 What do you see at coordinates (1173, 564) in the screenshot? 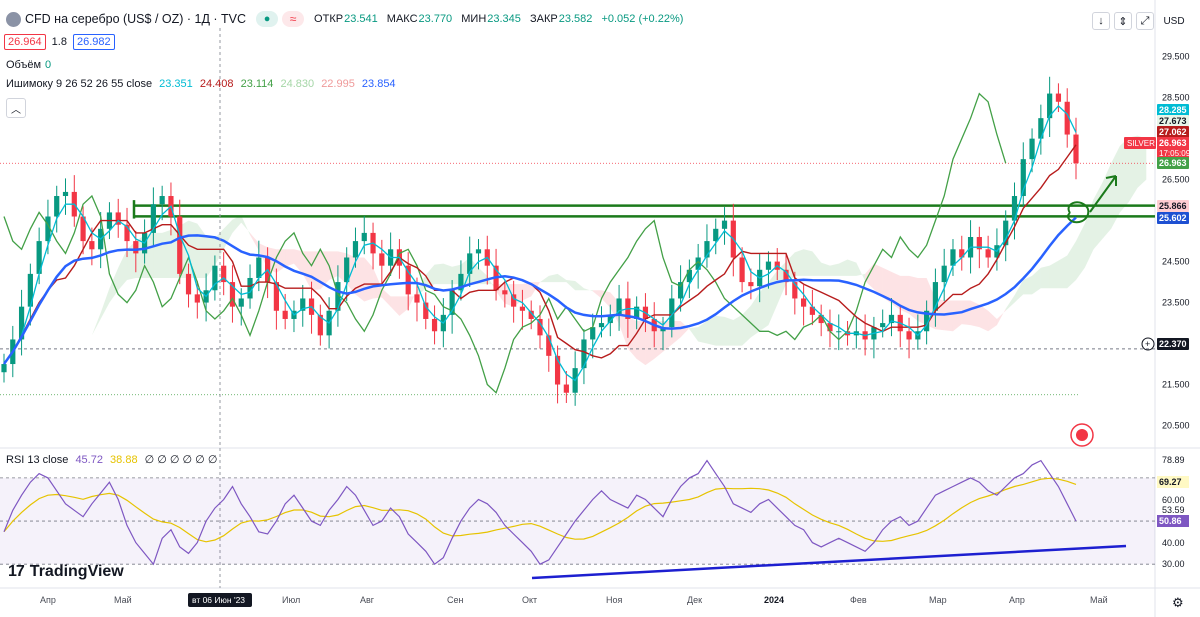
I see `rsi-tick-label: 30.00` at bounding box center [1173, 564].